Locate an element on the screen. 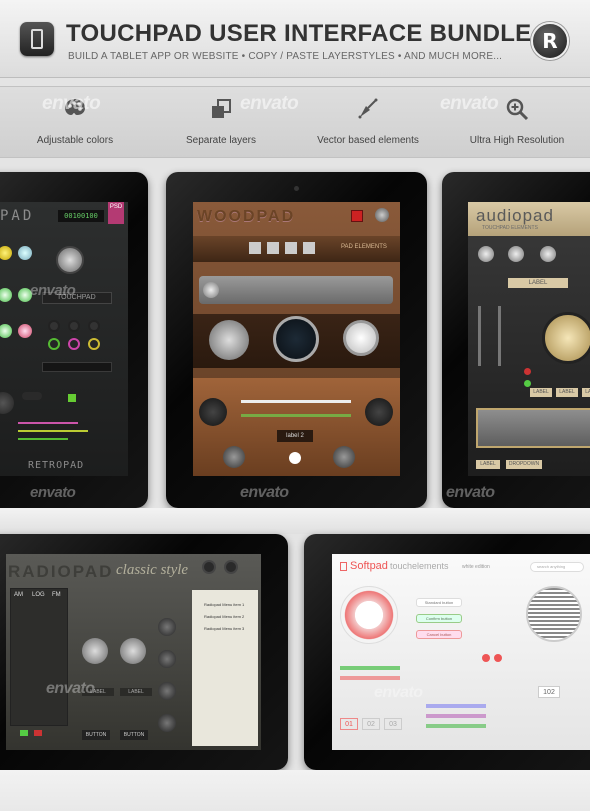 The image size is (590, 811). slider-yellow is located at coordinates (53, 431).